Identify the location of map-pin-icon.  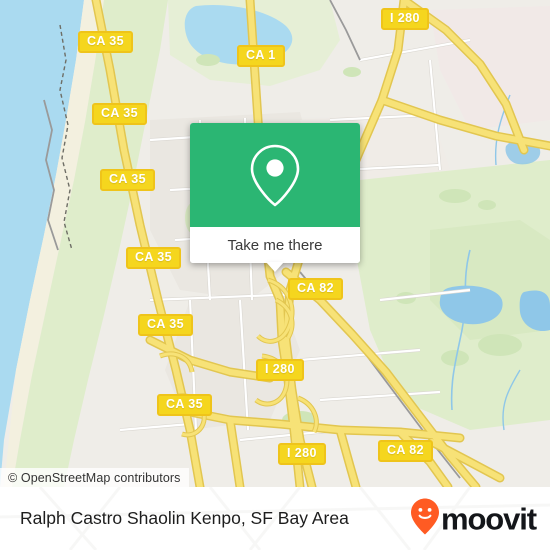
(275, 175).